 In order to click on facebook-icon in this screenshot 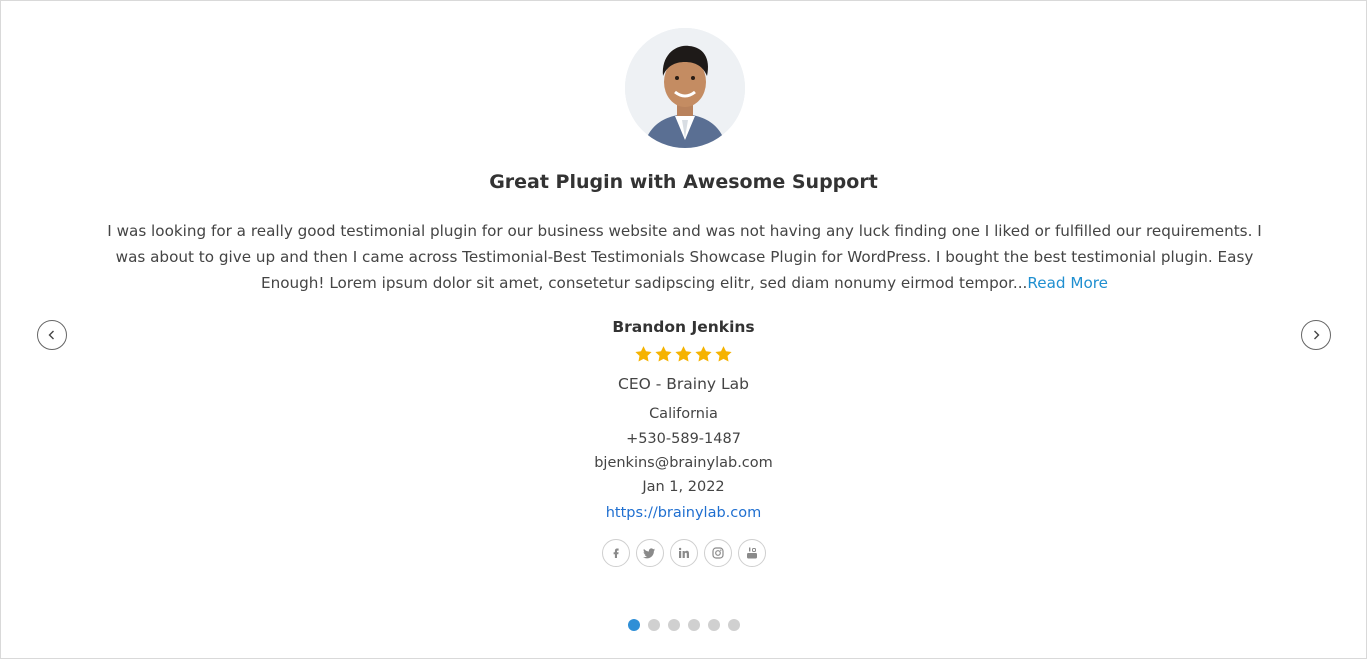, I will do `click(615, 553)`.